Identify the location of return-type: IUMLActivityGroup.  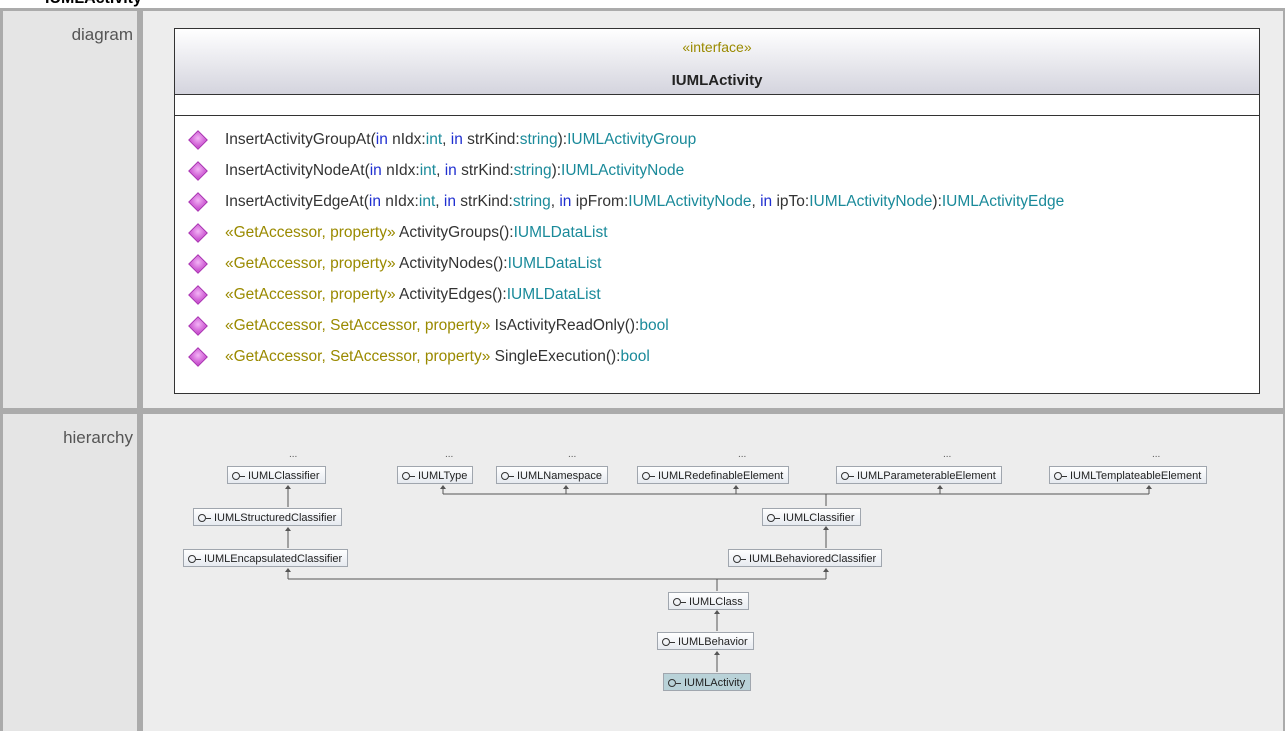
(632, 139).